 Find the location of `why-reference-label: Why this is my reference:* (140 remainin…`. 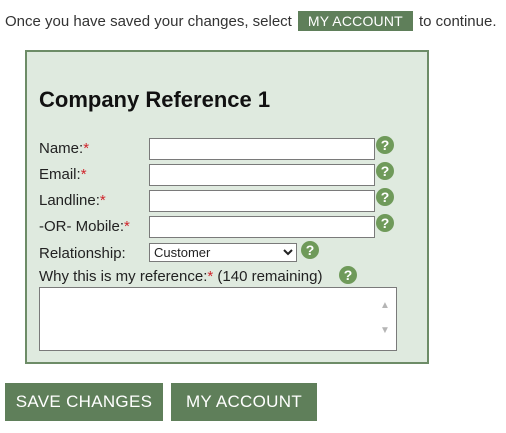

why-reference-label: Why this is my reference:* (140 remainin… is located at coordinates (181, 276).